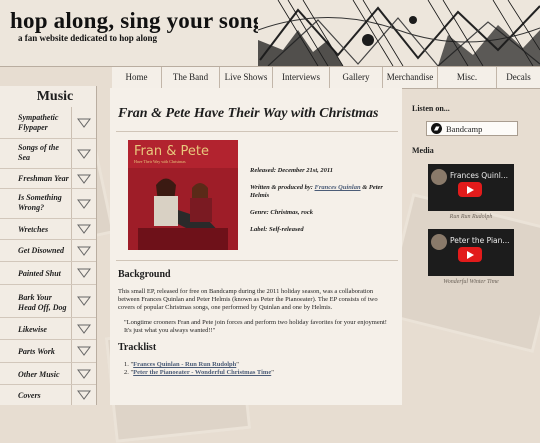  I want to click on genre: Genre: Christmas, rock, so click(282, 212).